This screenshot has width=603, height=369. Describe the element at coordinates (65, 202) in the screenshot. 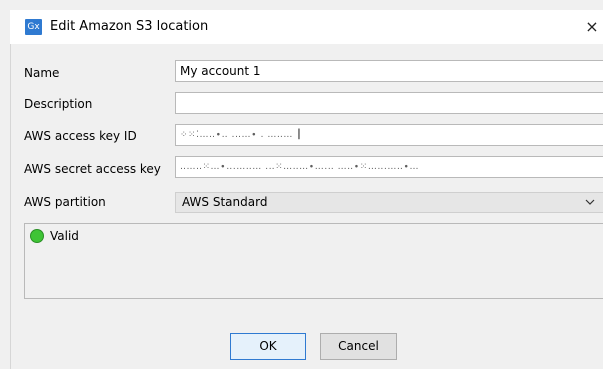

I see `partition-label: AWS partition` at that location.